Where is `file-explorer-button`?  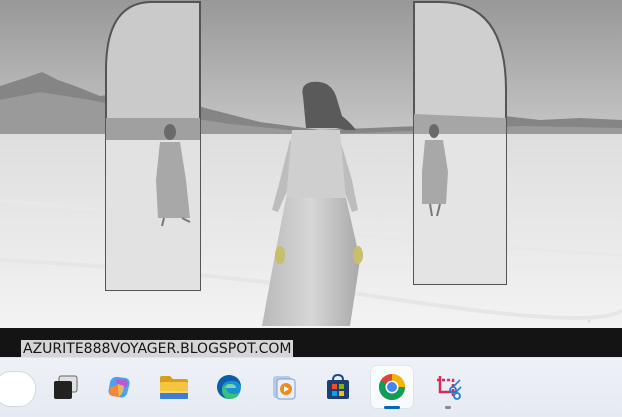
file-explorer-button is located at coordinates (174, 387).